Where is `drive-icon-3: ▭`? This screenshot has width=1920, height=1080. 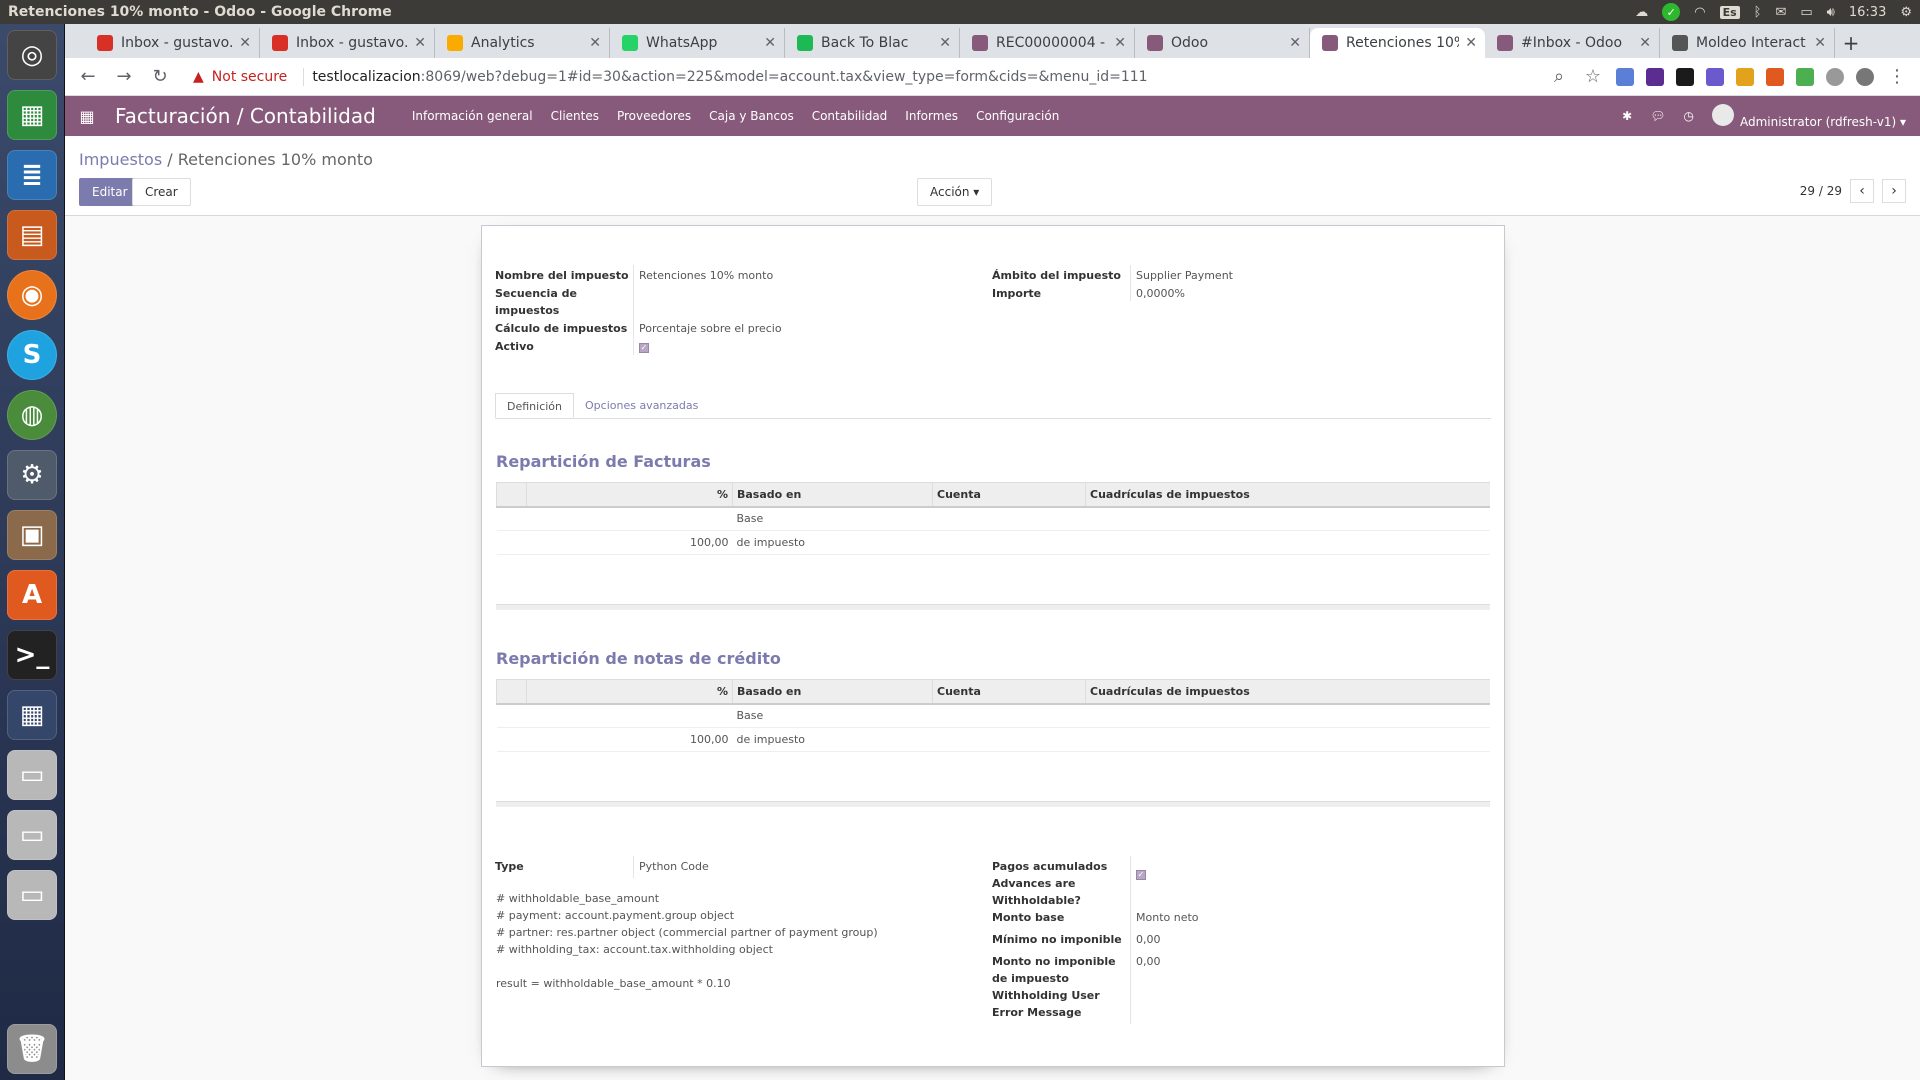 drive-icon-3: ▭ is located at coordinates (32, 895).